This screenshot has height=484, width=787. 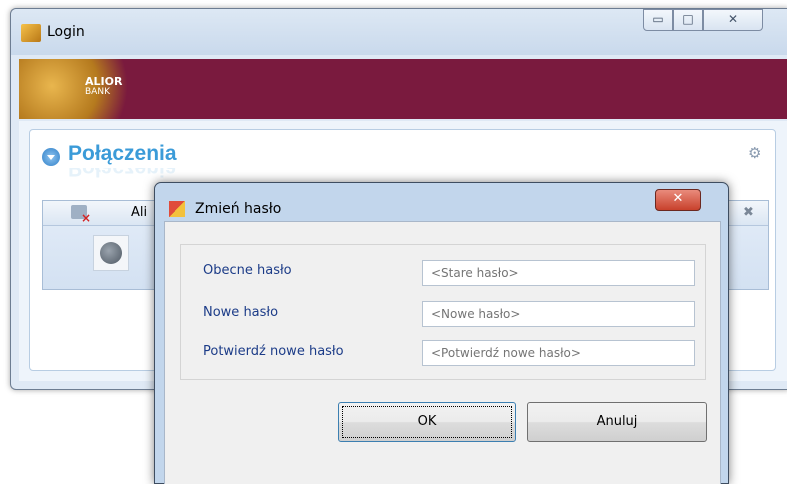 I want to click on close-icon: ✕, so click(x=733, y=19).